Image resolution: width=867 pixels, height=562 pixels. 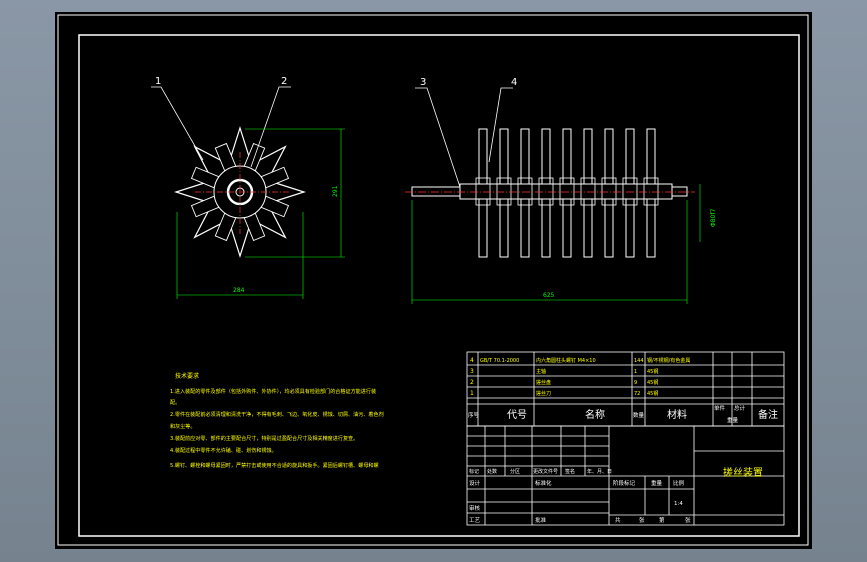 What do you see at coordinates (688, 520) in the screenshot?
I see `title-page-unit: 张` at bounding box center [688, 520].